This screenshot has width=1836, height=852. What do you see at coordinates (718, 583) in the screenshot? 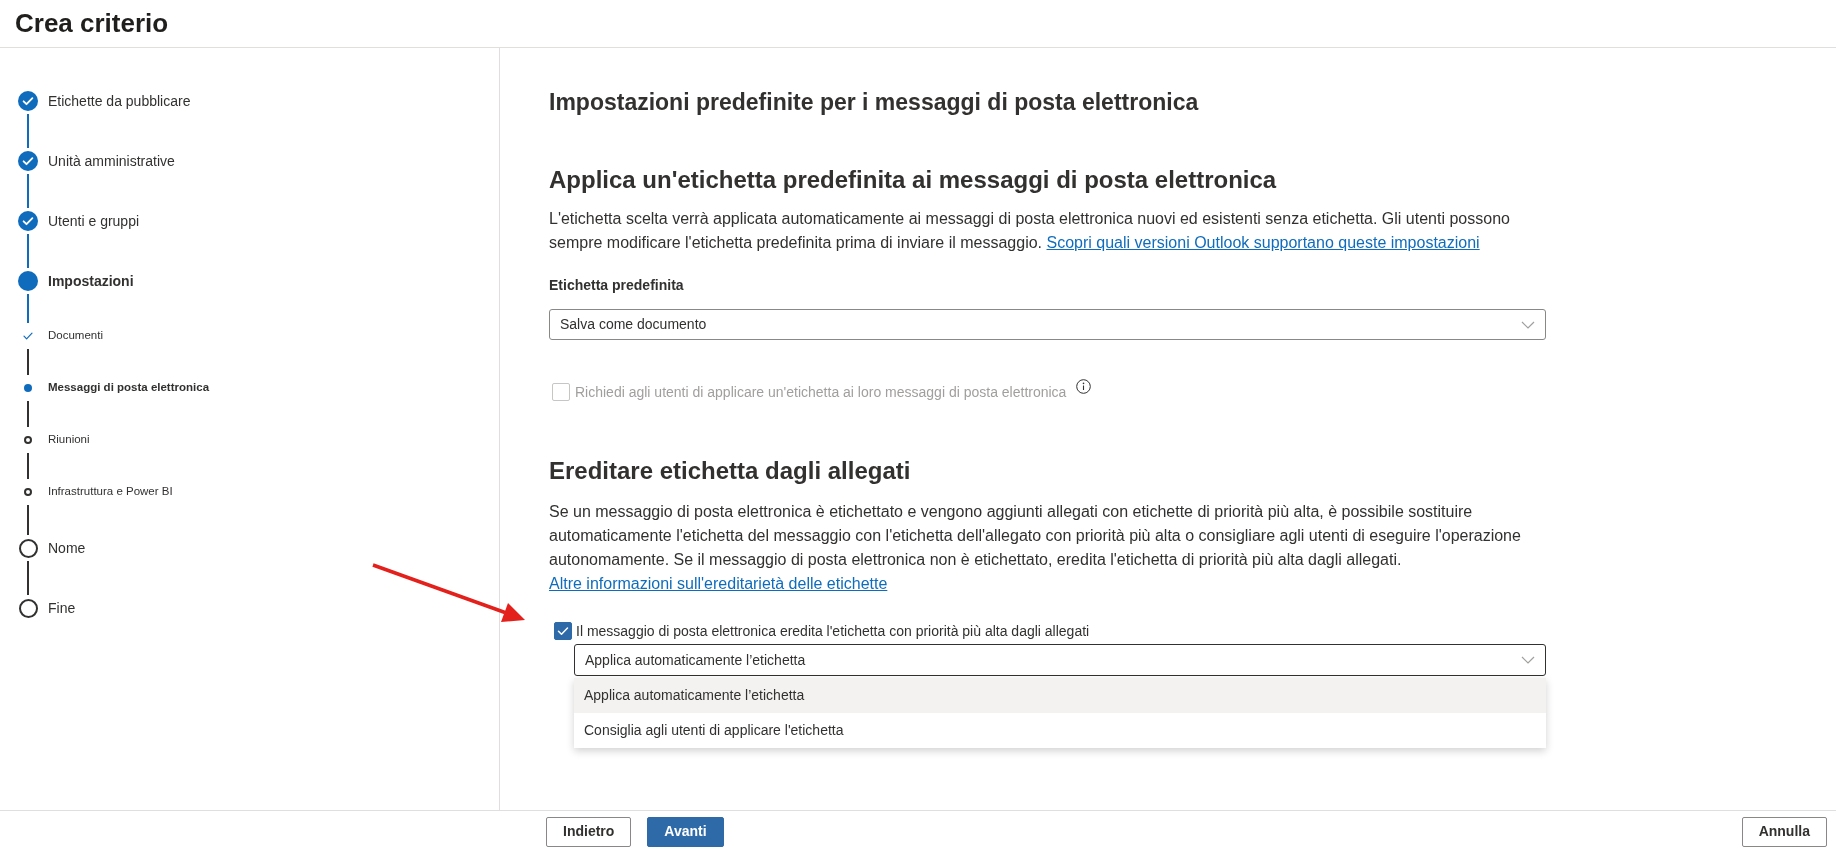
I see `learn-more-link: Altre informazioni sull'ereditarietà delle etichette` at bounding box center [718, 583].